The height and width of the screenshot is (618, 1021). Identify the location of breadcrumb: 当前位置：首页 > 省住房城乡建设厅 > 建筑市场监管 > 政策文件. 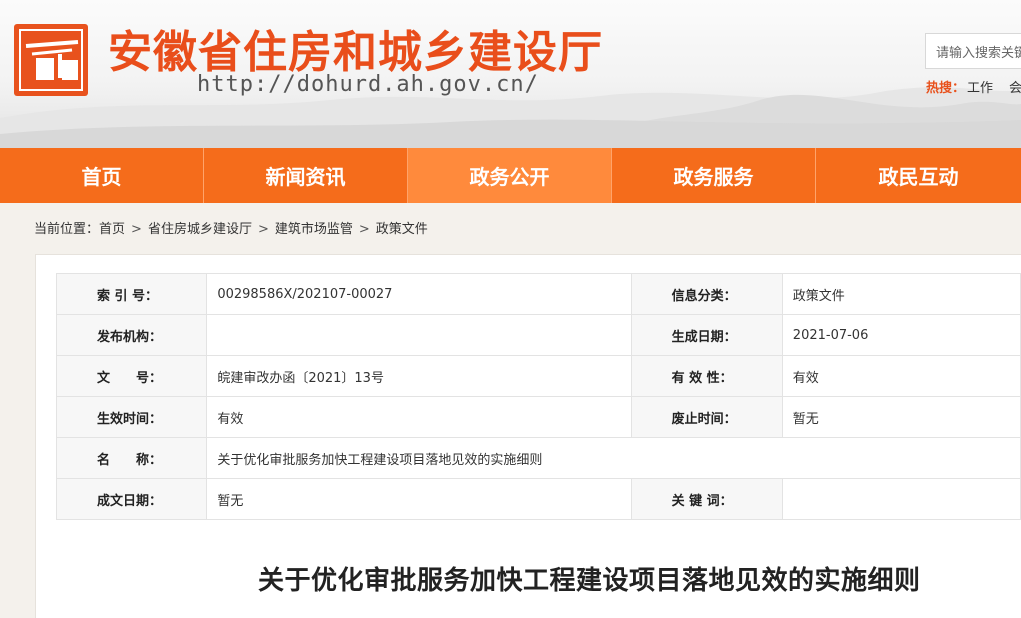
(231, 227).